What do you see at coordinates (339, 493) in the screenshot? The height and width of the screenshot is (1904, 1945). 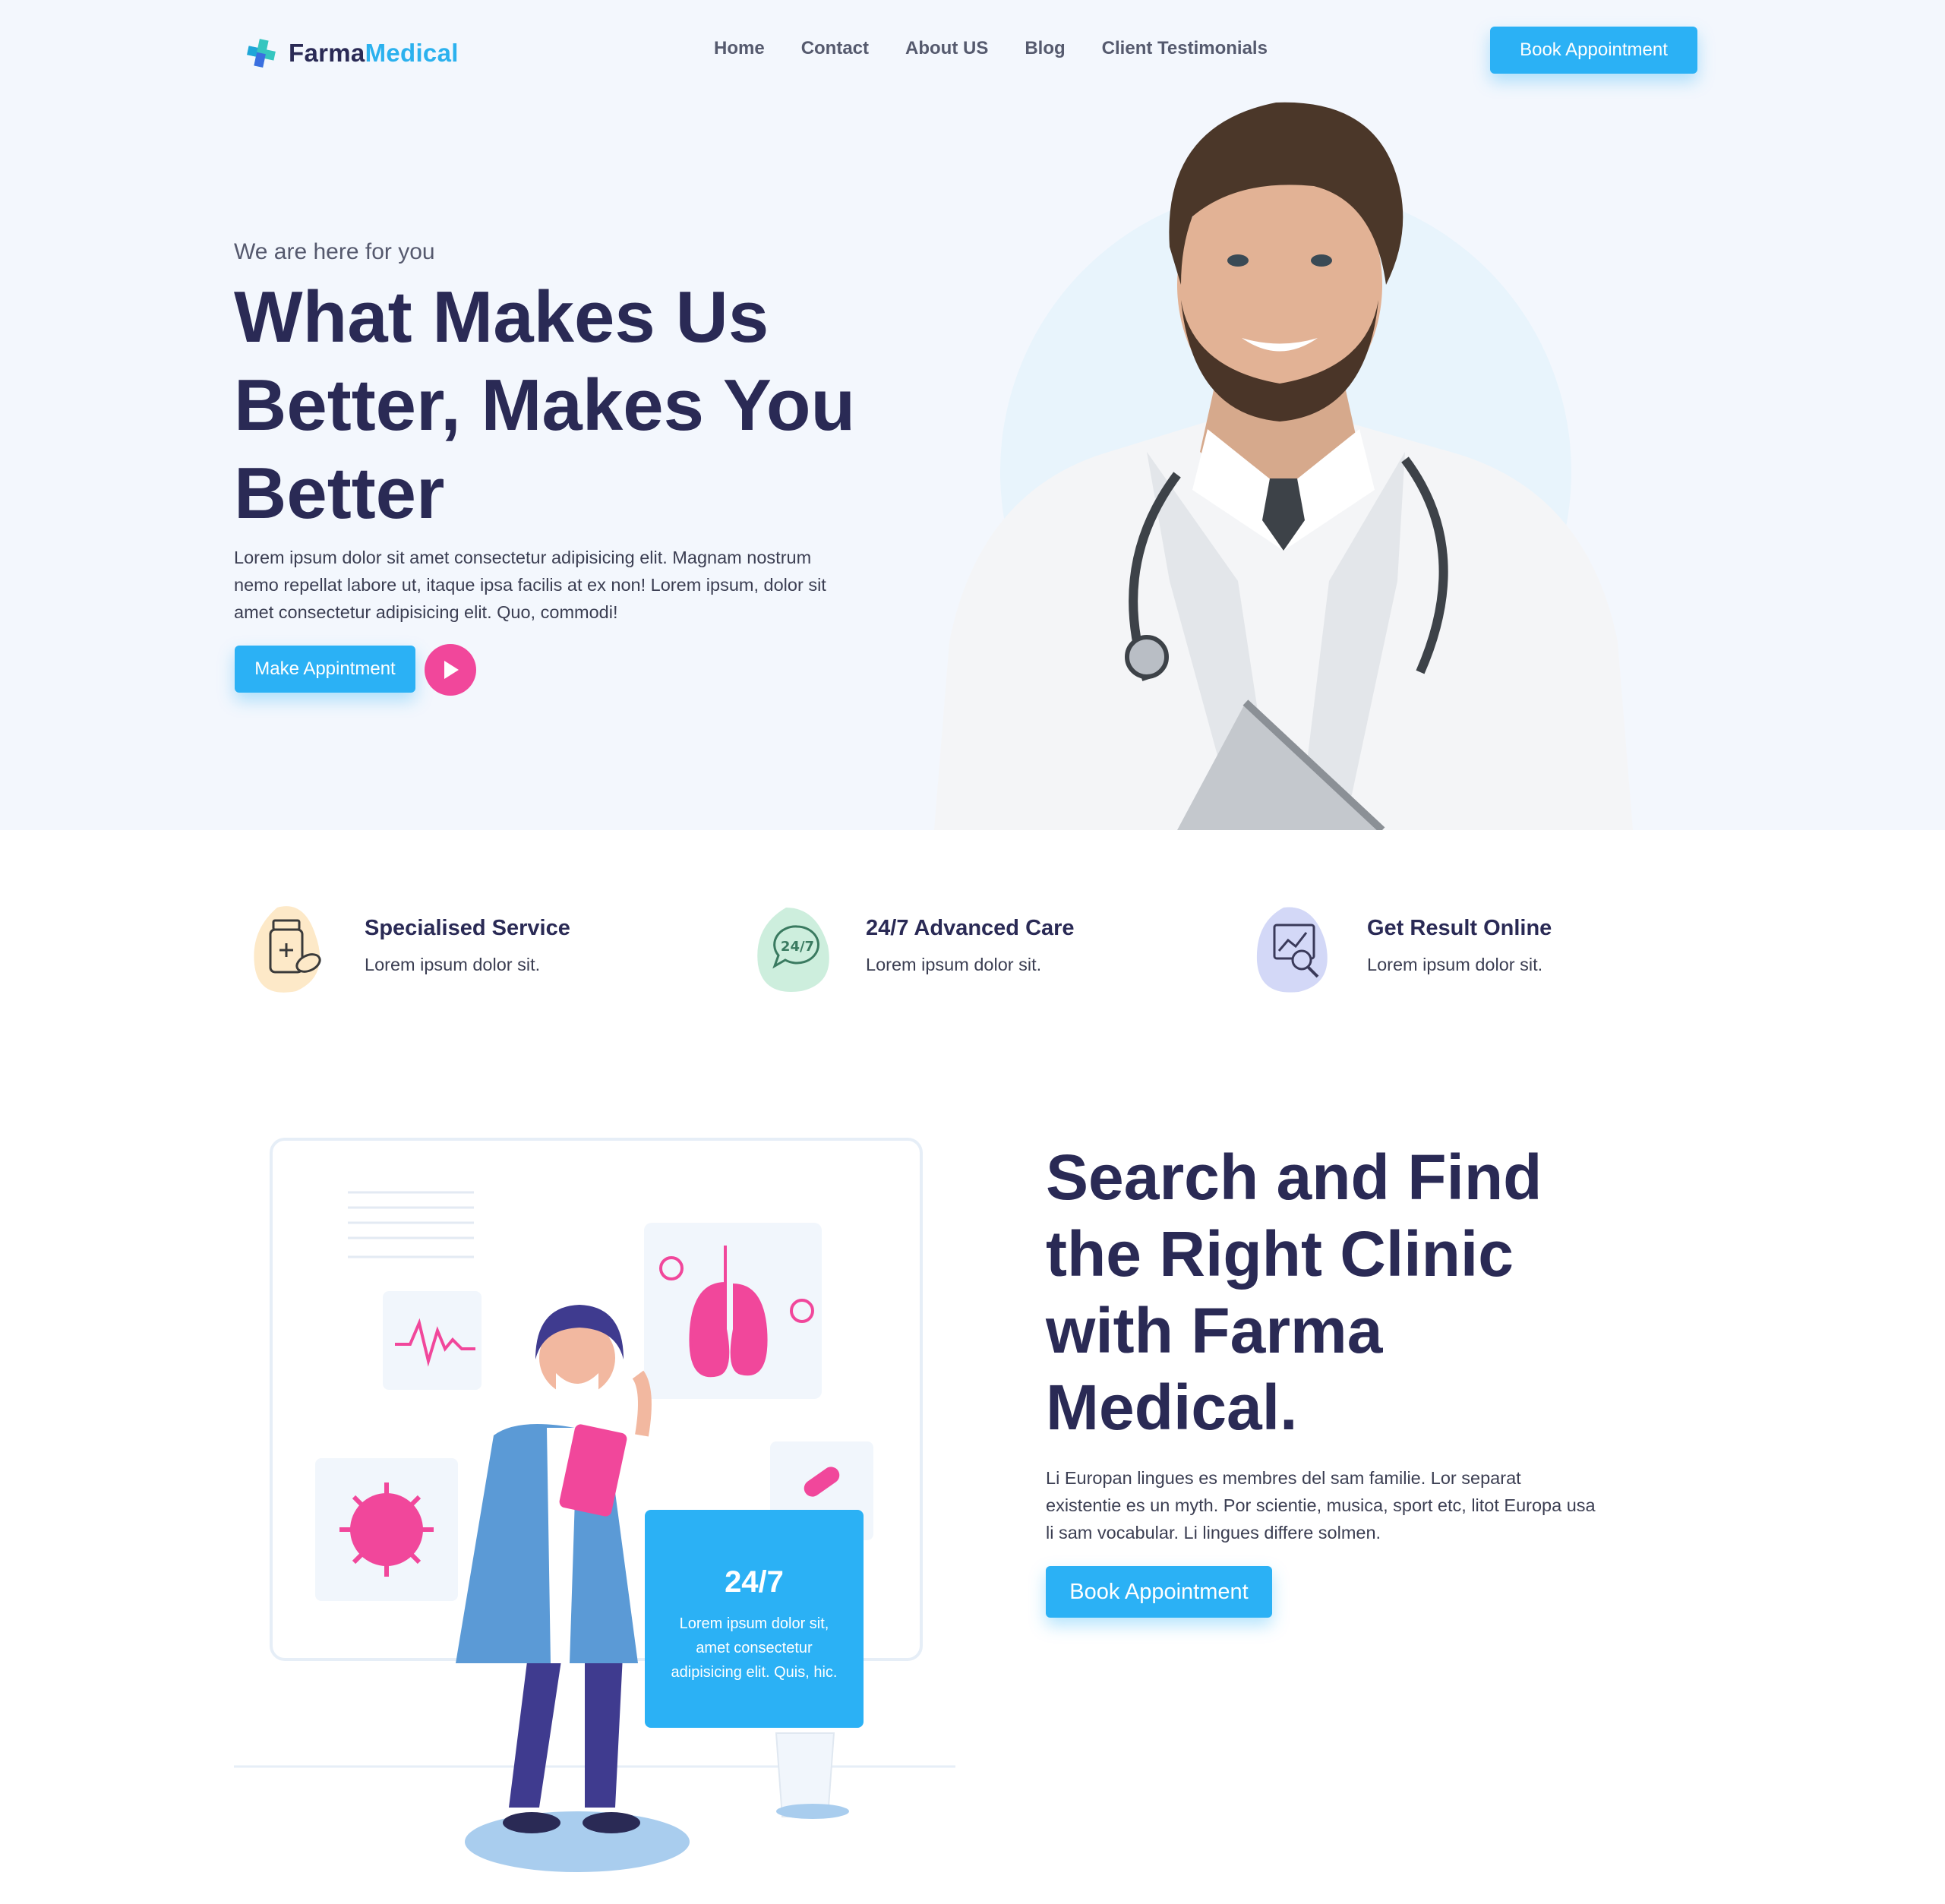 I see `hero-title-line: Better` at bounding box center [339, 493].